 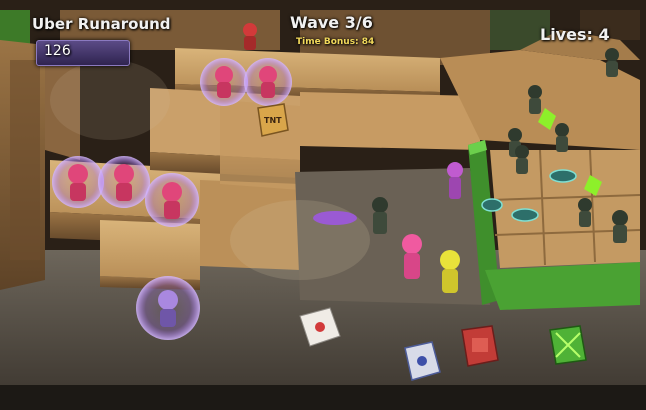 I want to click on yellow-fighter, so click(x=450, y=271).